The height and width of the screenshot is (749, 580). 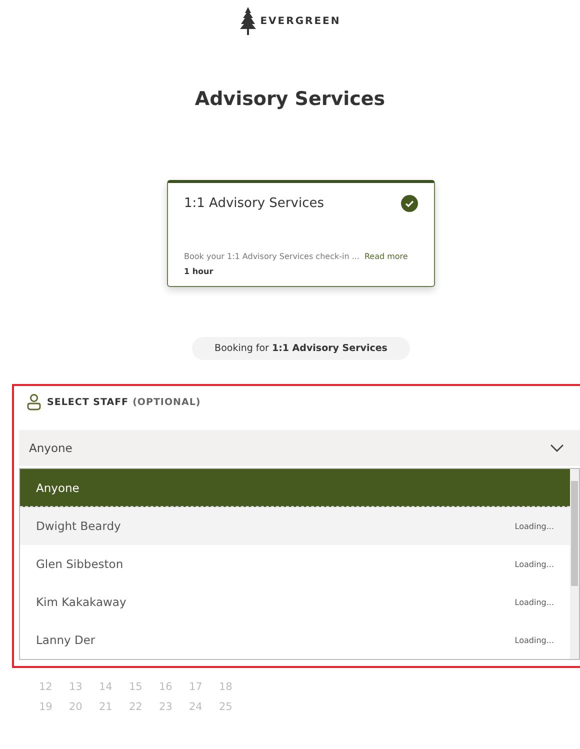 What do you see at coordinates (301, 348) in the screenshot?
I see `booking-for-pill: Booking for 1:1 Advisory Services` at bounding box center [301, 348].